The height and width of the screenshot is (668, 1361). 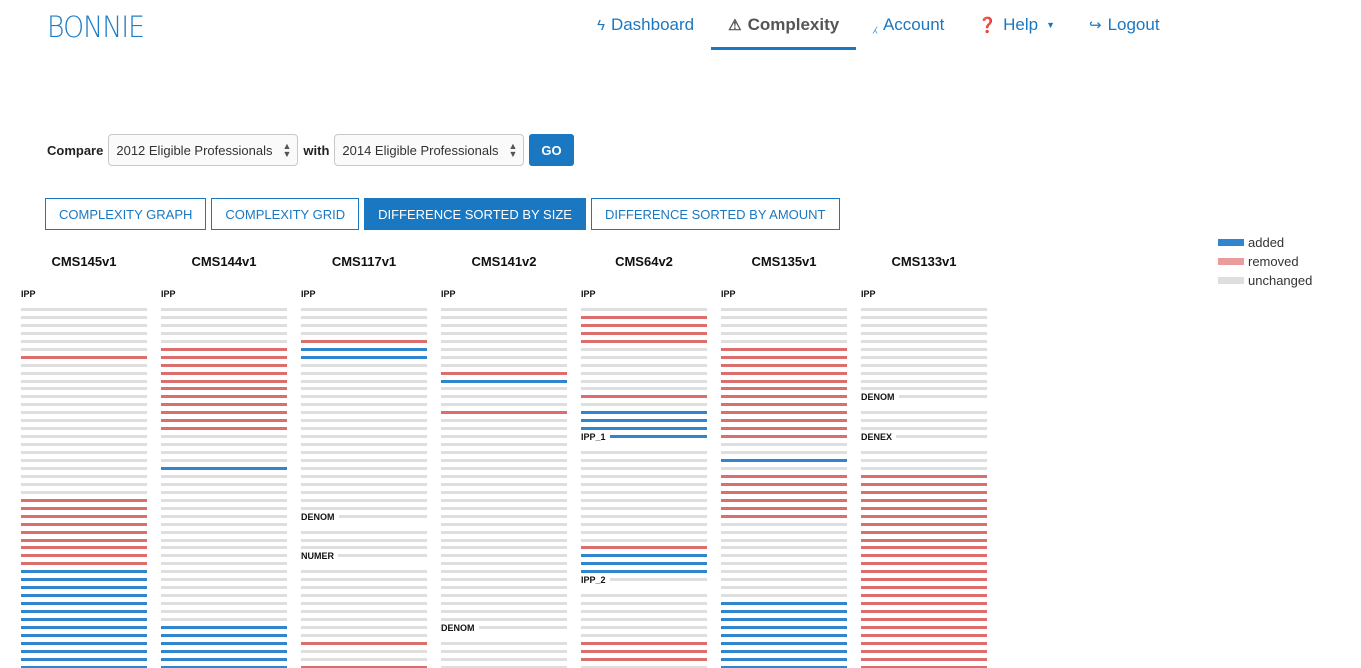 What do you see at coordinates (924, 478) in the screenshot?
I see `measure-column: IPP DENOM DENEX` at bounding box center [924, 478].